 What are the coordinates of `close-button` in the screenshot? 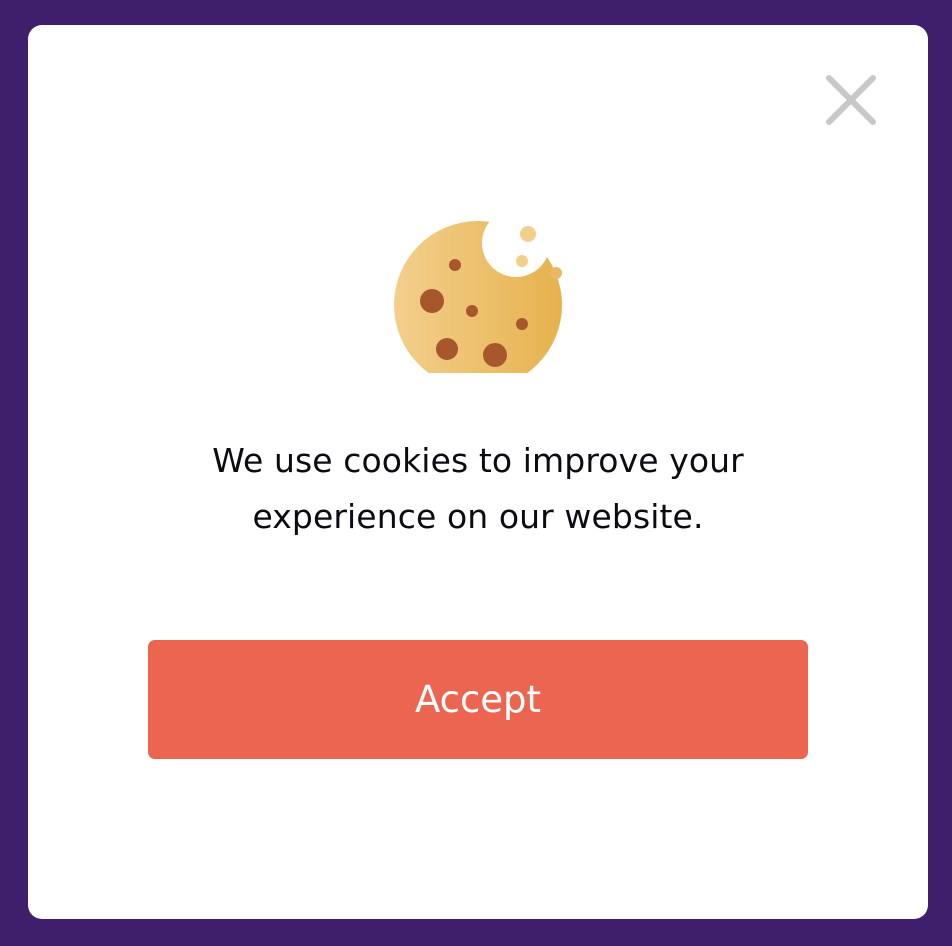 It's located at (851, 100).